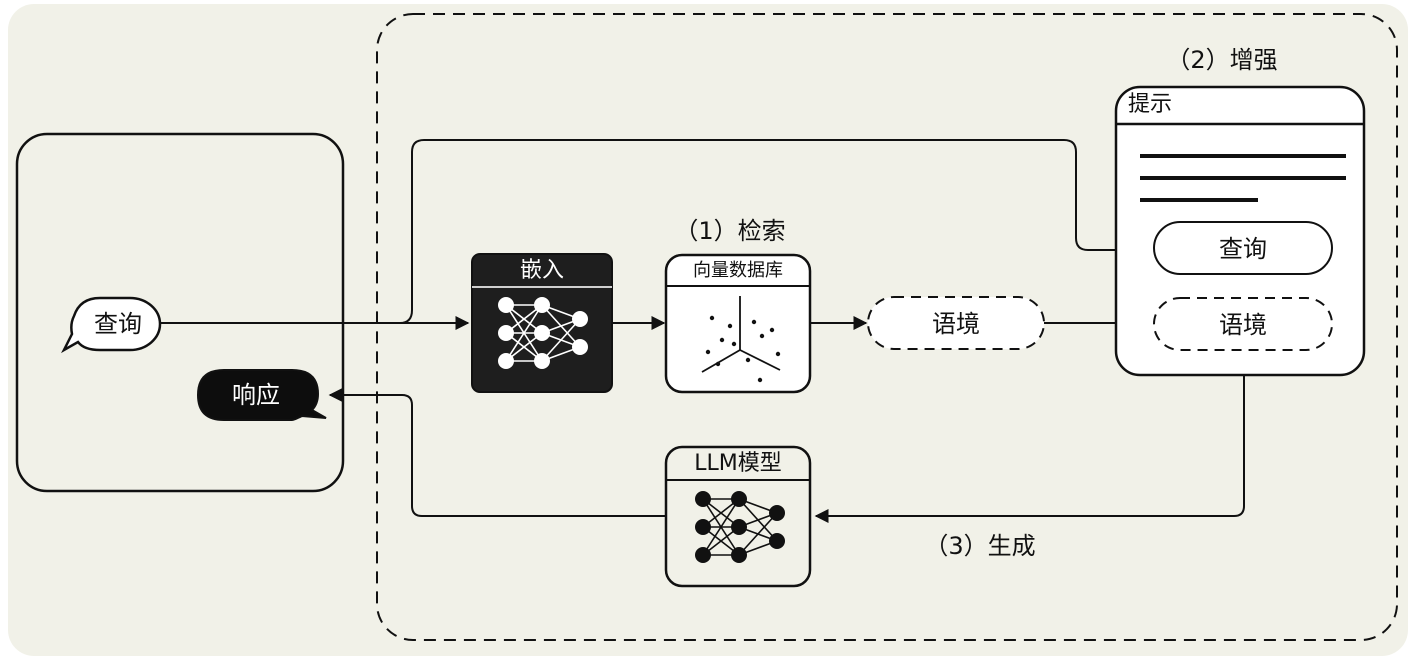  I want to click on response-label: 响应, so click(256, 395).